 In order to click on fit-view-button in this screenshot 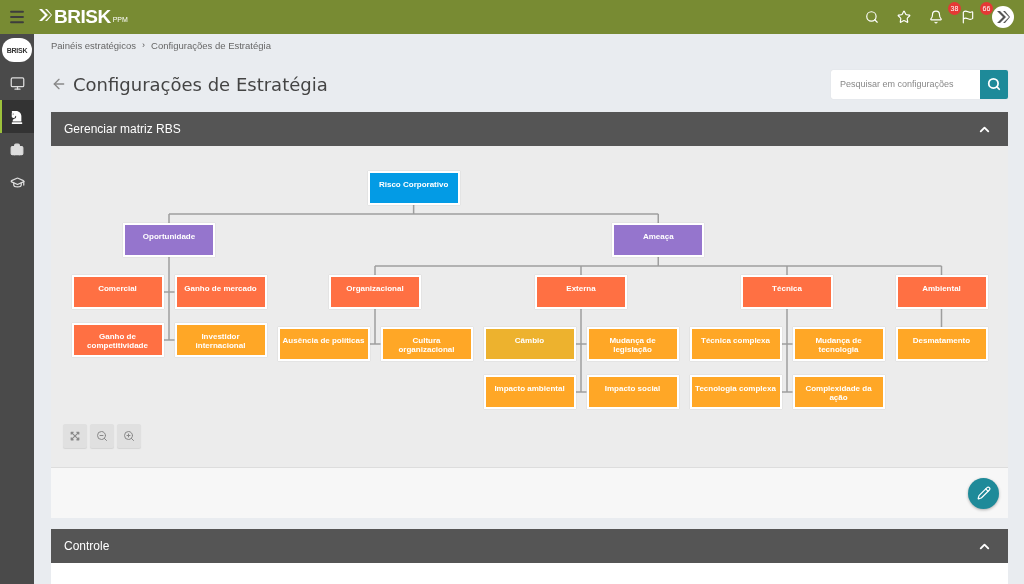, I will do `click(75, 436)`.